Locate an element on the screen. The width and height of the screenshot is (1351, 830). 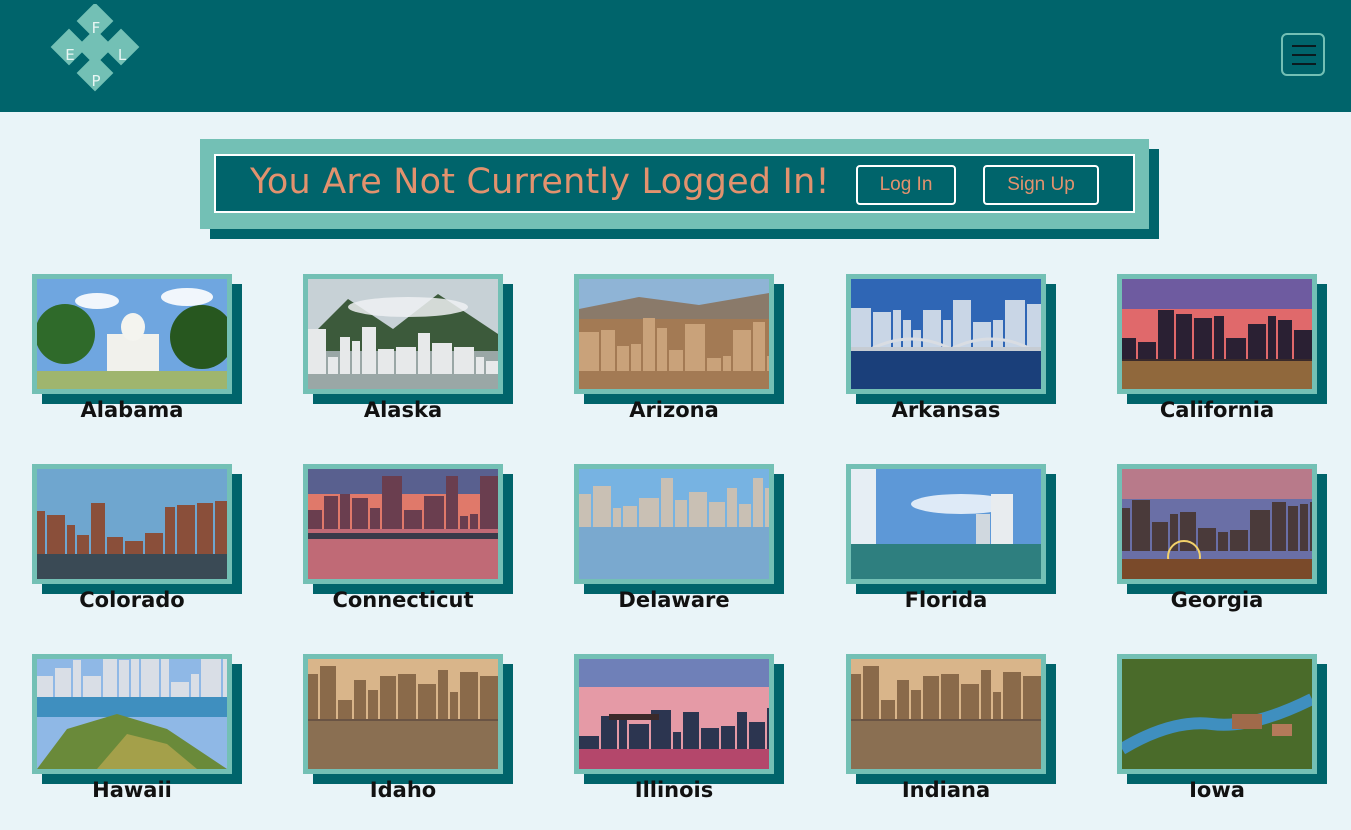
state-name: Colorado is located at coordinates (132, 600).